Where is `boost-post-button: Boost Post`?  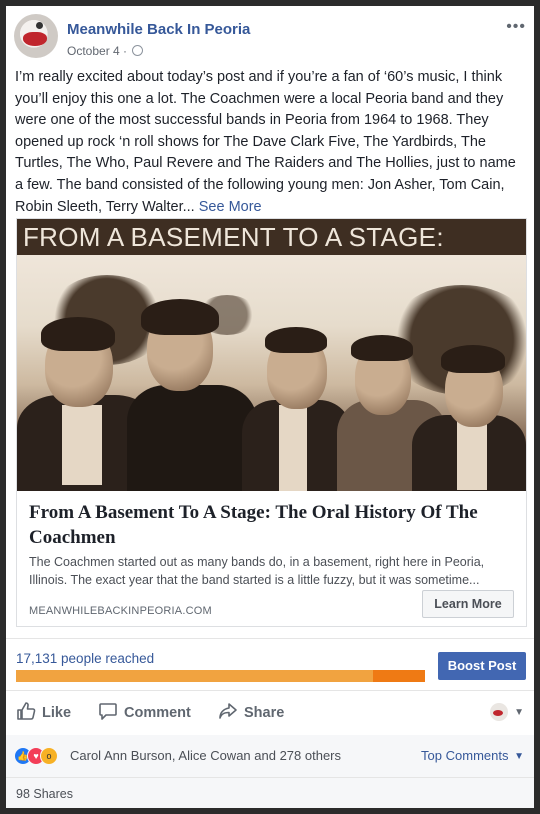 boost-post-button: Boost Post is located at coordinates (482, 666).